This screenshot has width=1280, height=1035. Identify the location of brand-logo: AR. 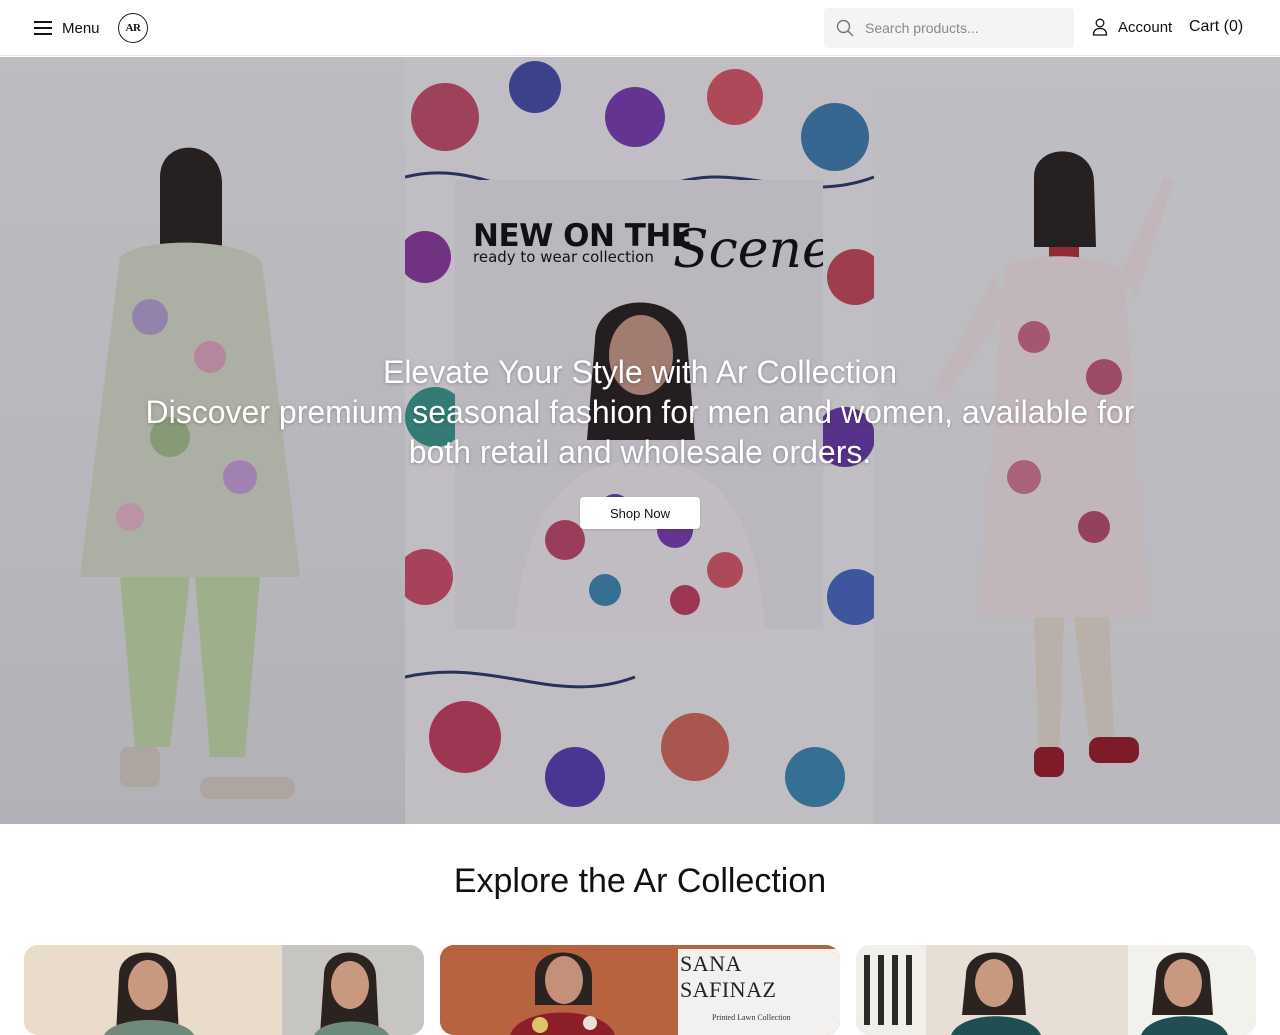
(133, 28).